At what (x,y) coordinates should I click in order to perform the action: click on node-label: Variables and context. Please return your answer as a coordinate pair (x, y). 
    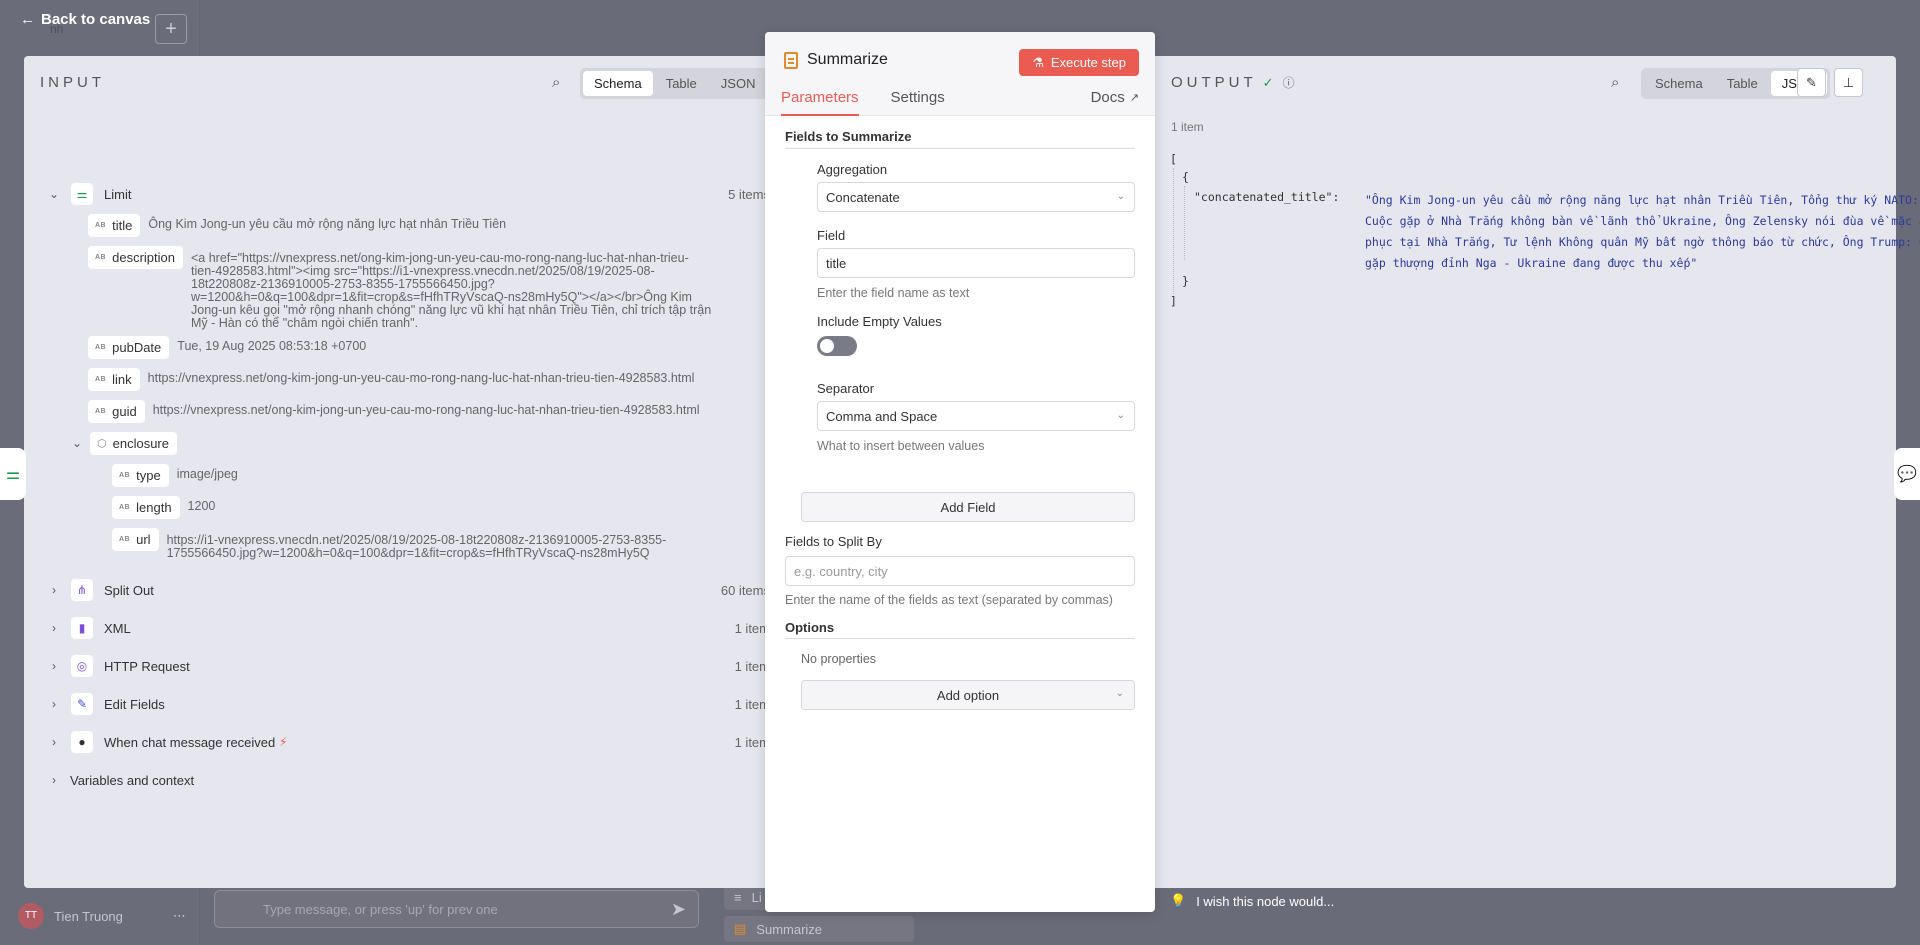
    Looking at the image, I should click on (132, 780).